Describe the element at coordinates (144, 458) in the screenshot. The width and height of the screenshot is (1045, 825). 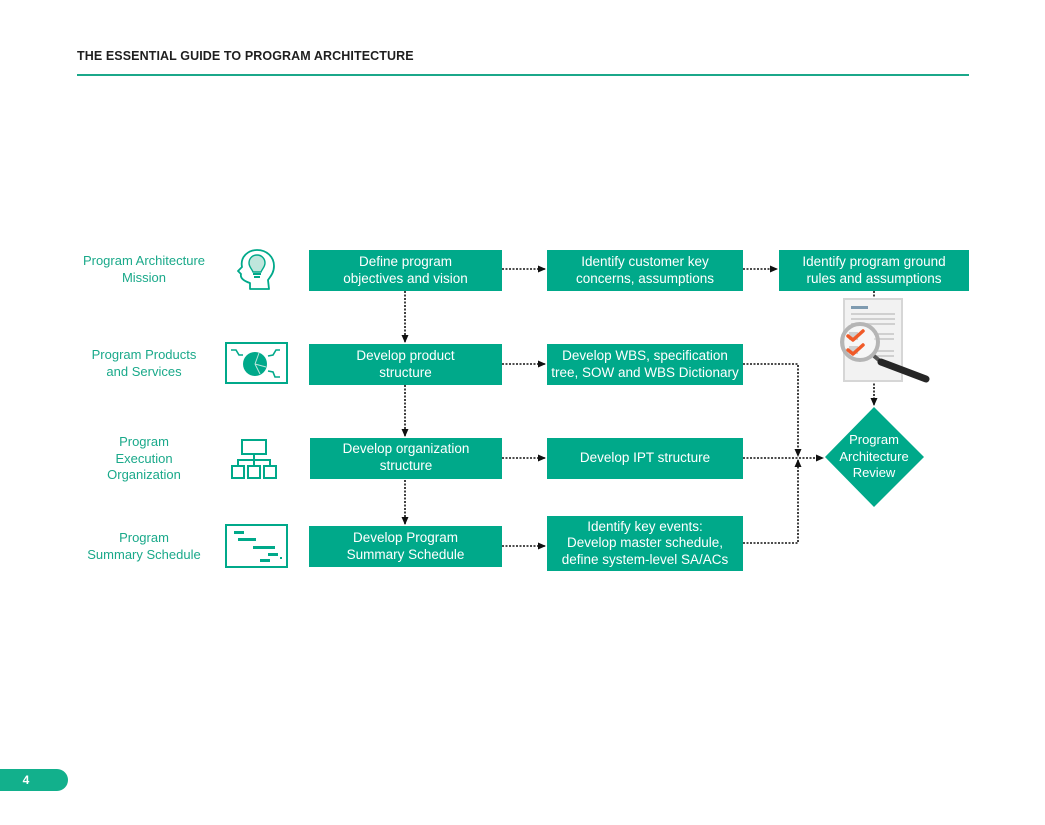
I see `row-label-organization: Program Execution Organization` at that location.